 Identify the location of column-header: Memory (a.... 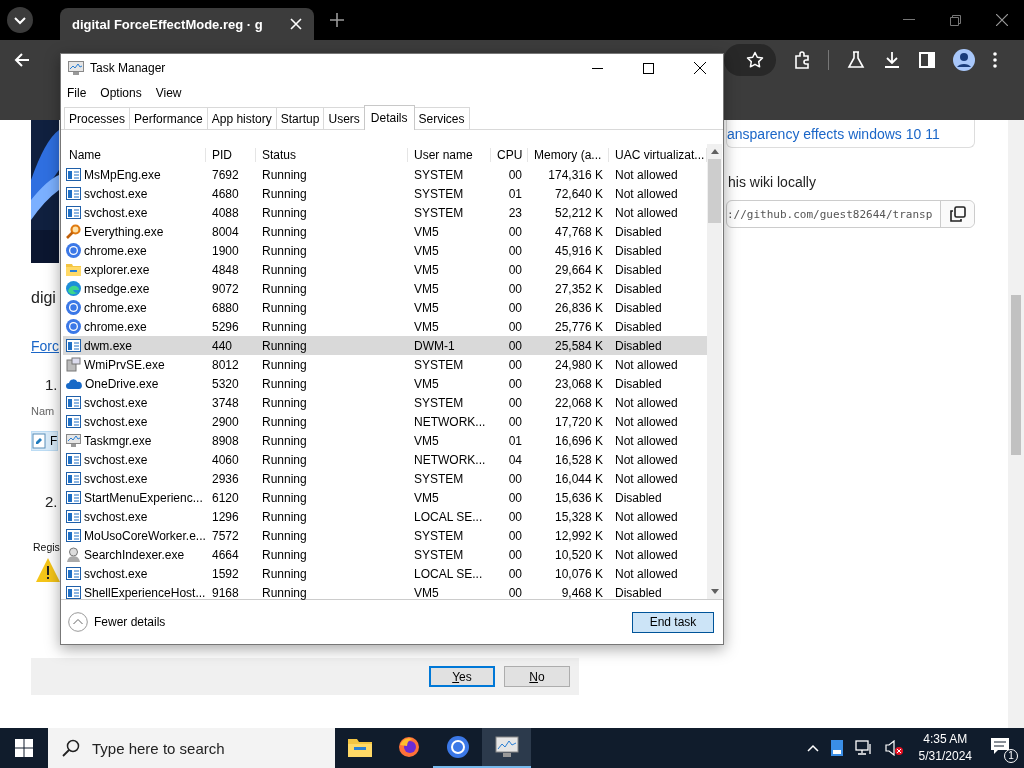
(568, 154).